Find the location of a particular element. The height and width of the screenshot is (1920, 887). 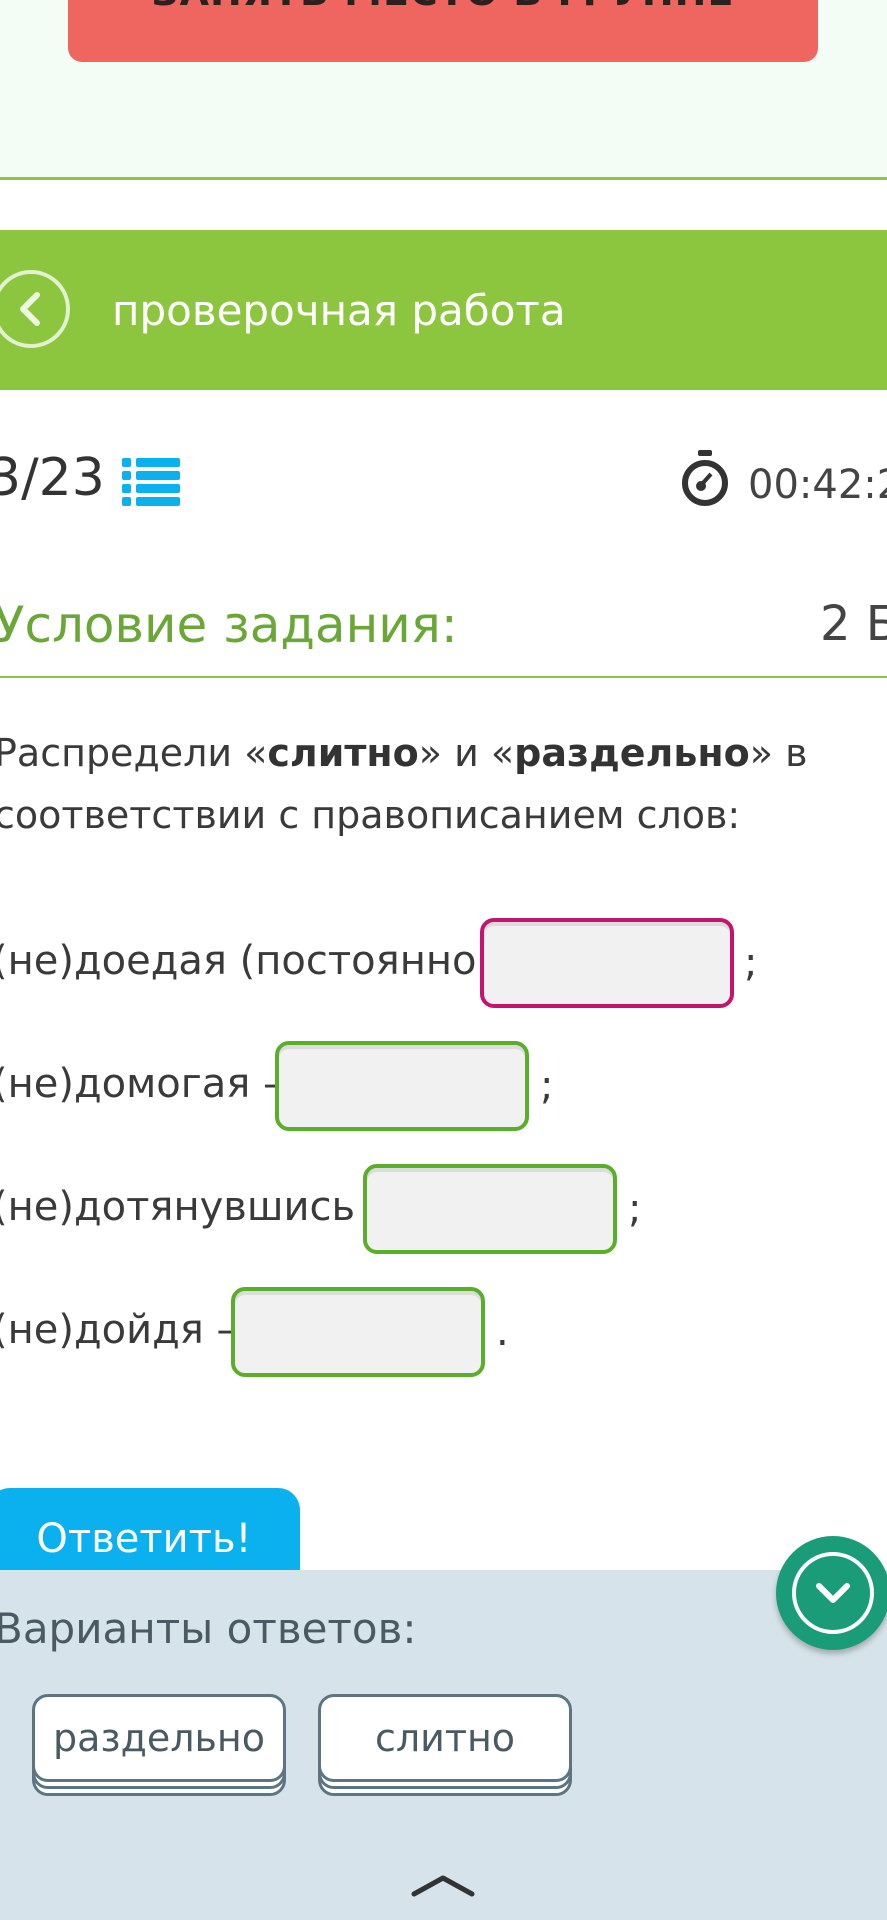

answer-option: раздельно is located at coordinates (159, 1745).